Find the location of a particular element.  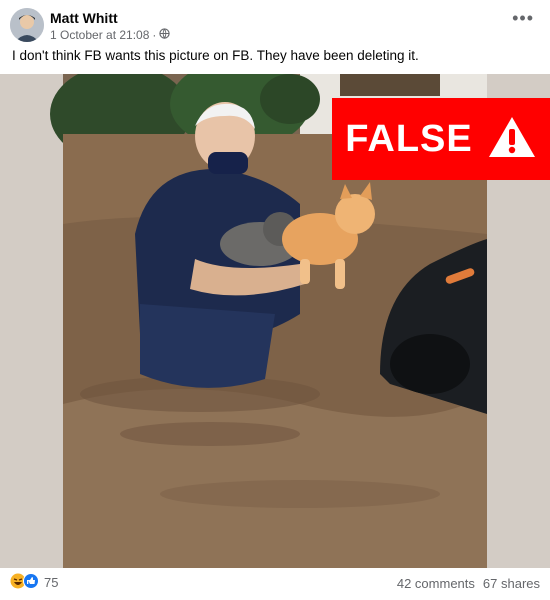

more-options-icon: ••• is located at coordinates (523, 18).